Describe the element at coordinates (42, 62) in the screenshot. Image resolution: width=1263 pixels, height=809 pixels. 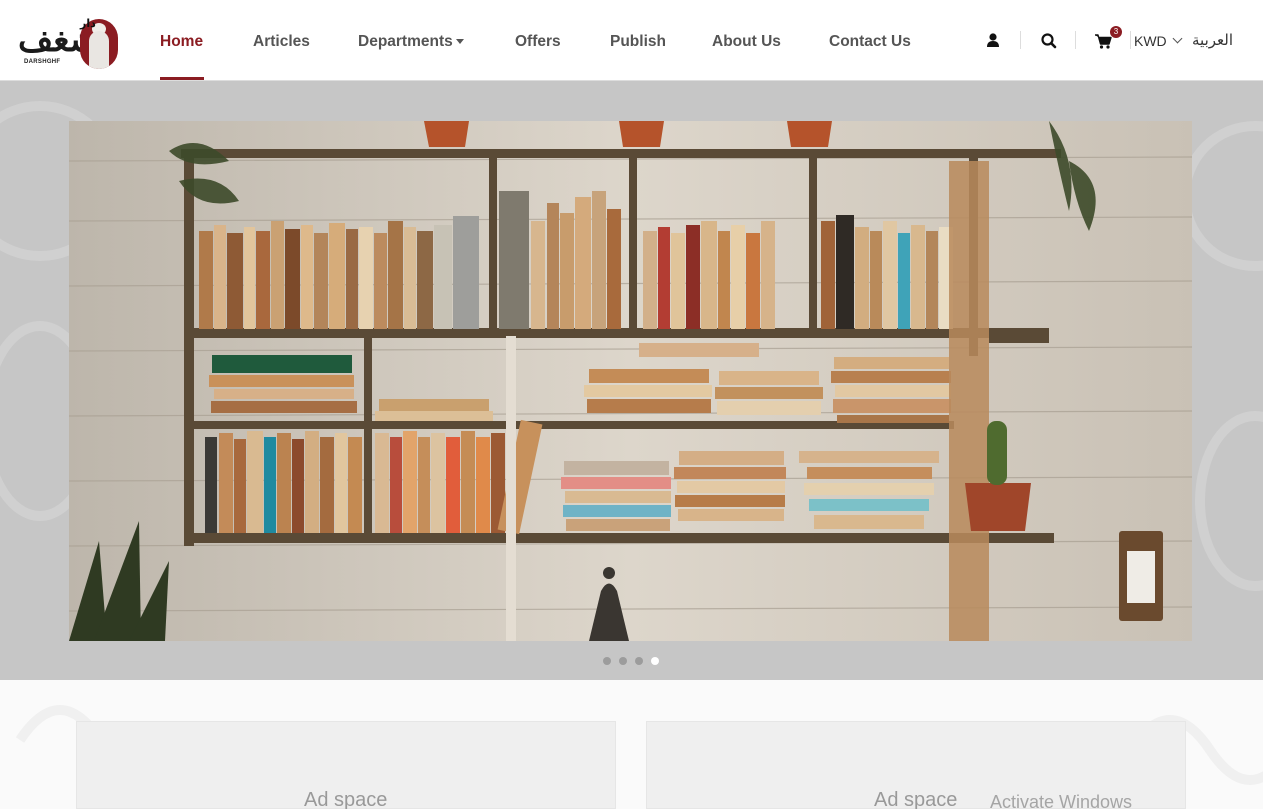
I see `logo-subtitle: DARSHGHF` at that location.